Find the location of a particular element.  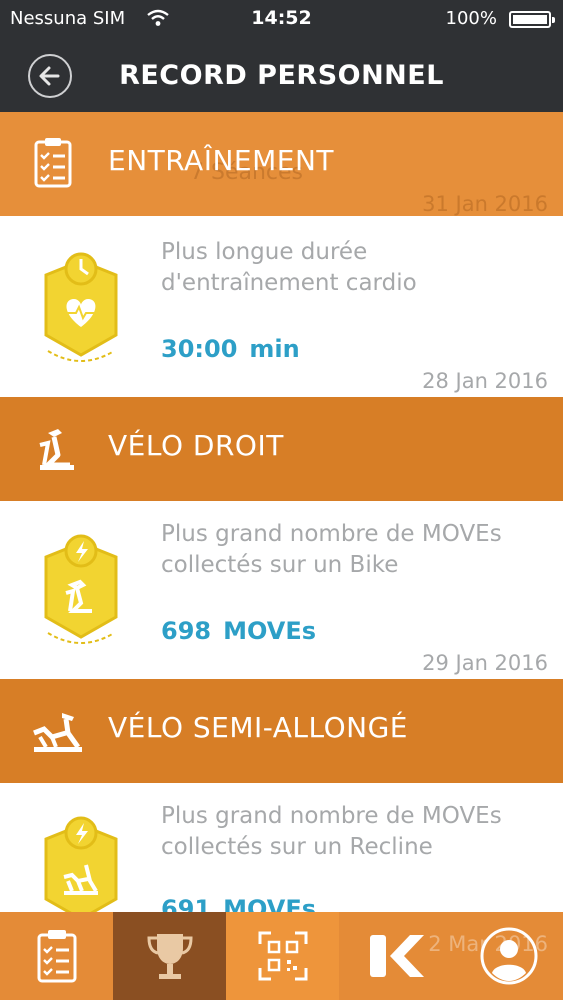

tab-profile is located at coordinates (507, 956).